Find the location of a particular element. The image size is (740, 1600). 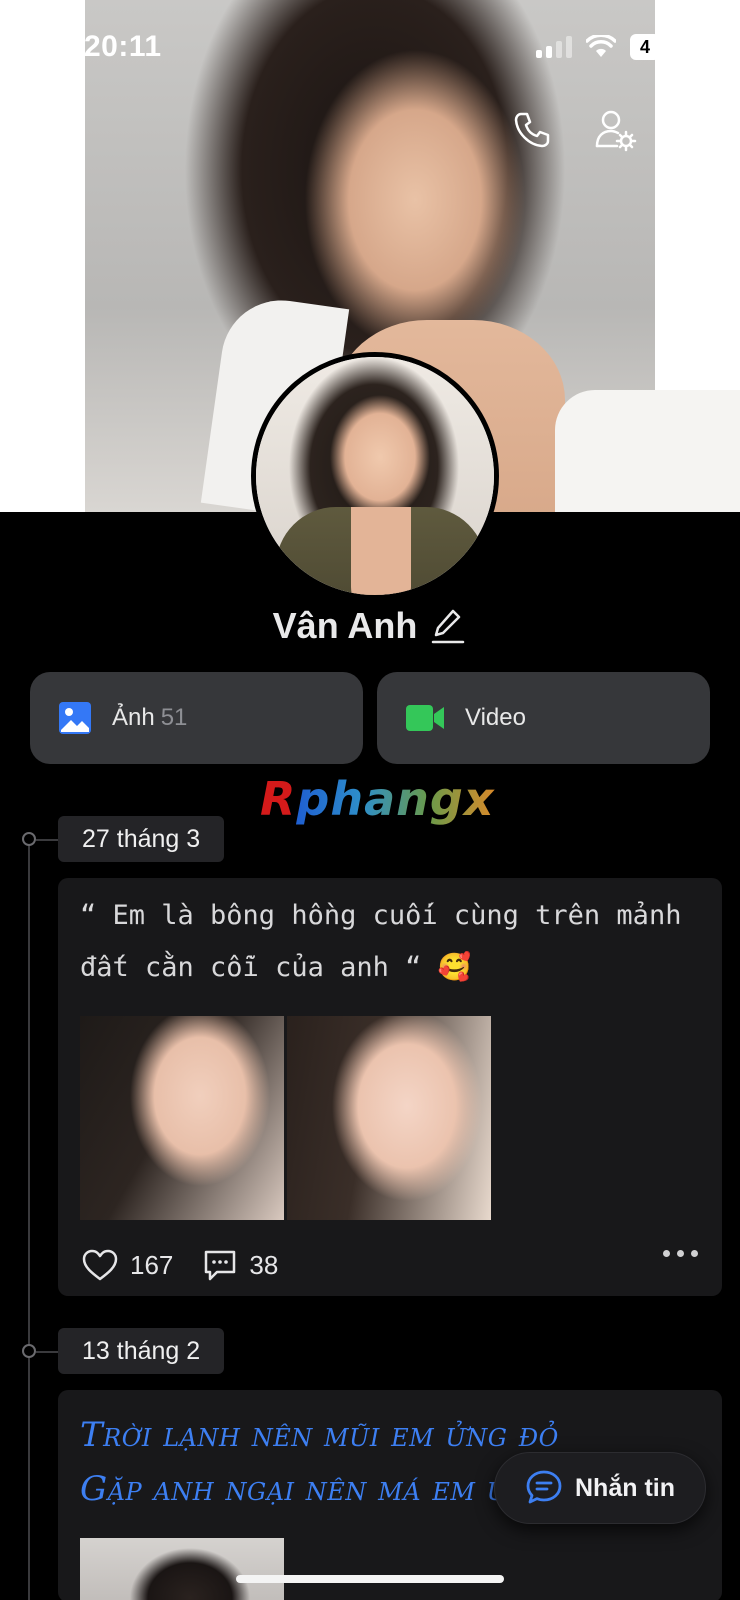

photos-count: 51 is located at coordinates (174, 717).